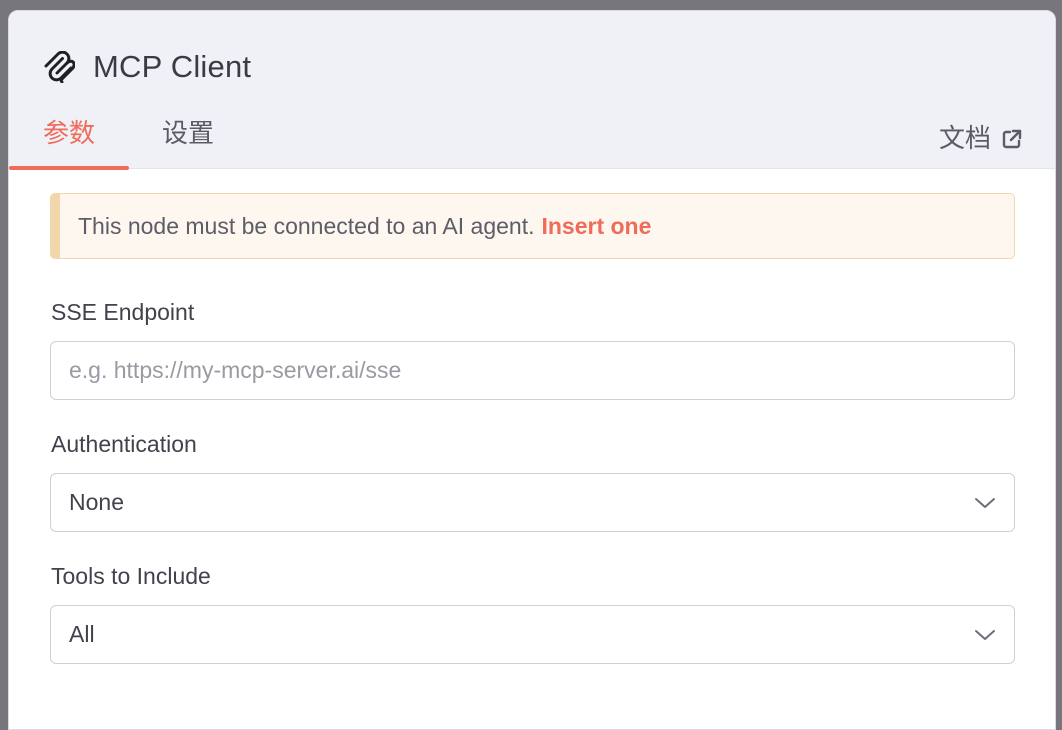 This screenshot has width=1062, height=730. I want to click on tools-select: All, so click(532, 634).